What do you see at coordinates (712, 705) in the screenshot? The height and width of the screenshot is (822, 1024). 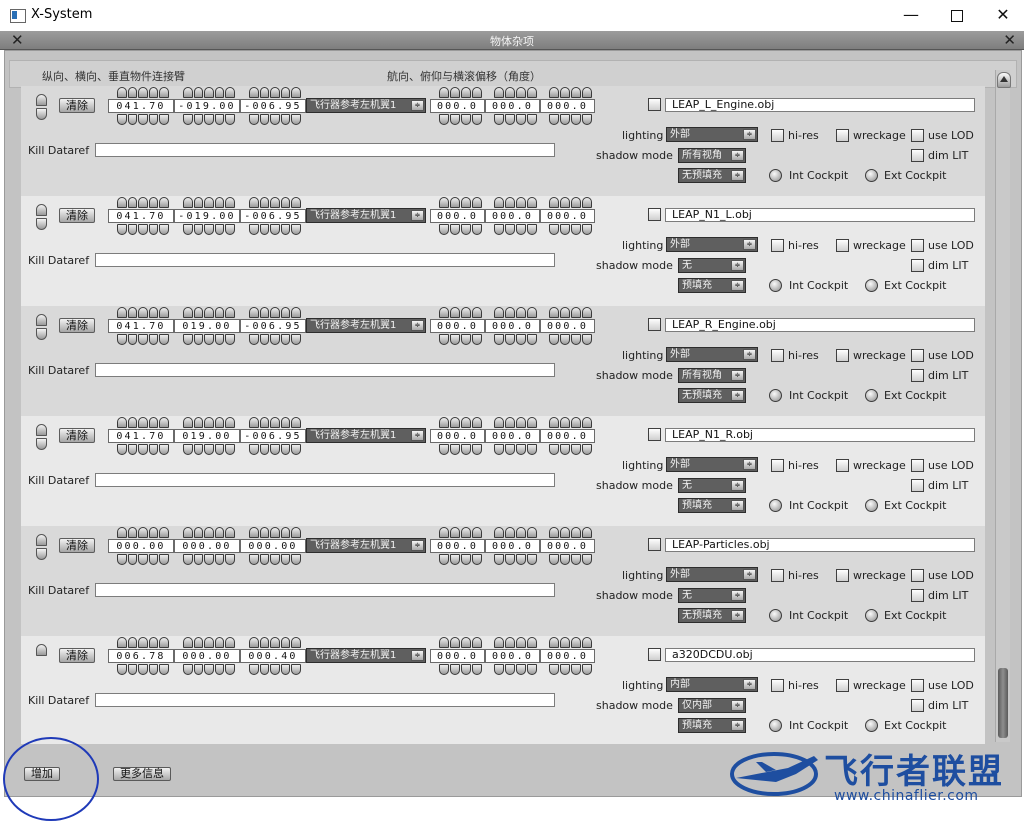 I see `shadow-mode-select: 仅内部 ≑` at bounding box center [712, 705].